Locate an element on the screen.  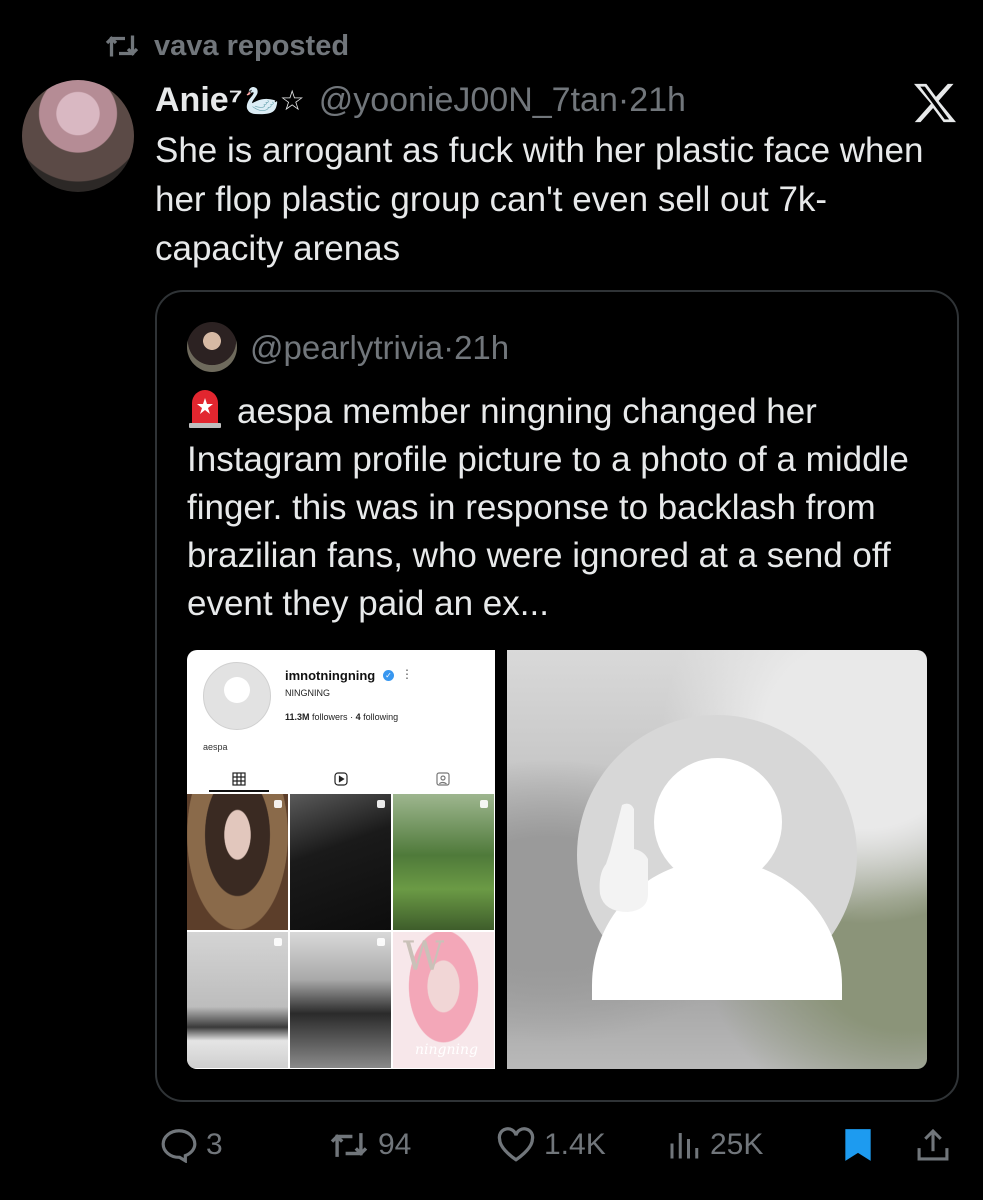
repost-count: 94 is located at coordinates (395, 1144).